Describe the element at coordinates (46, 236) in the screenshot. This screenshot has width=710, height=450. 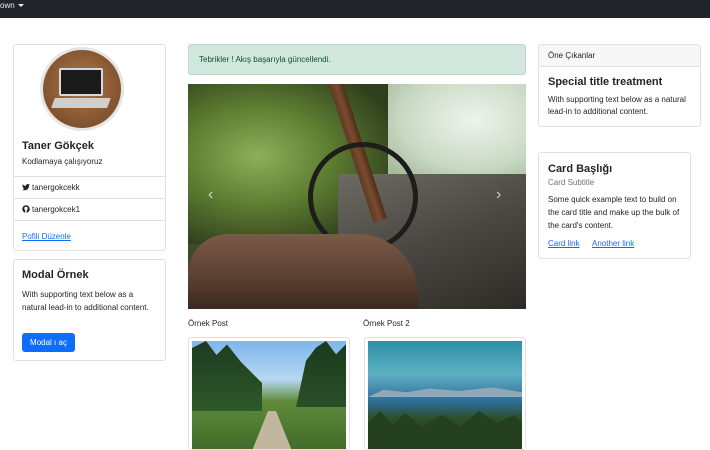
I see `edit-profile-link: Pofili Düzenle` at that location.